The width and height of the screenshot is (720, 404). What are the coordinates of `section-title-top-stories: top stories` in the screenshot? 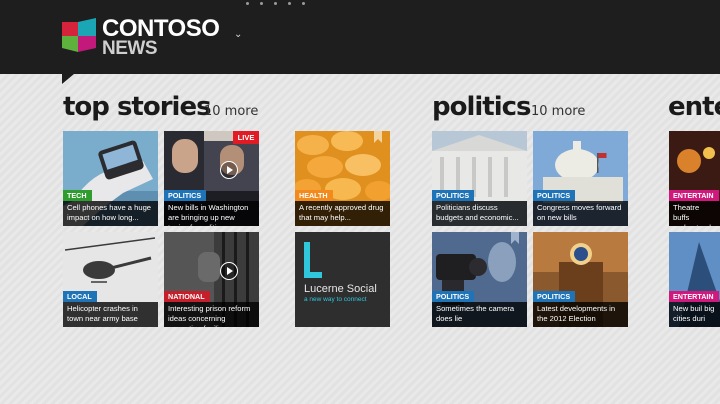 It's located at (137, 107).